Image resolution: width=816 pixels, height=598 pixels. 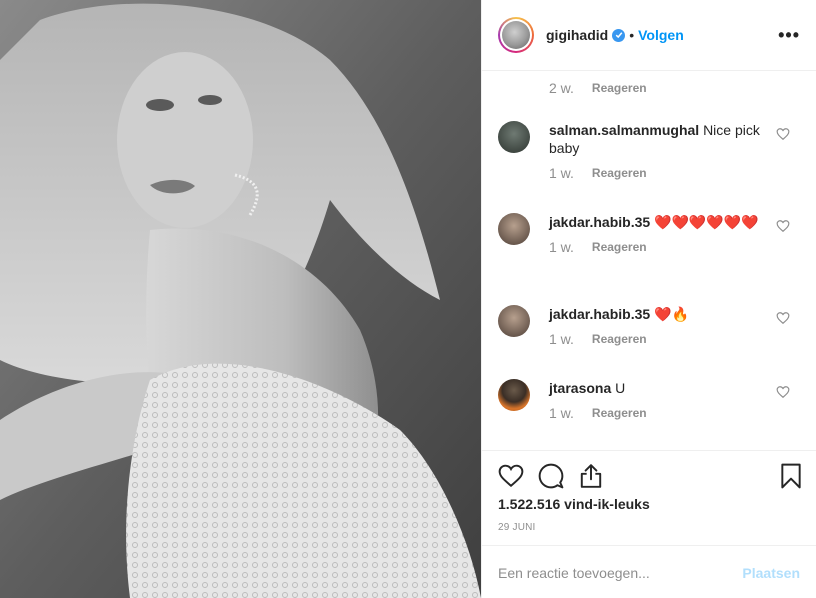 I want to click on comment-input, so click(x=613, y=573).